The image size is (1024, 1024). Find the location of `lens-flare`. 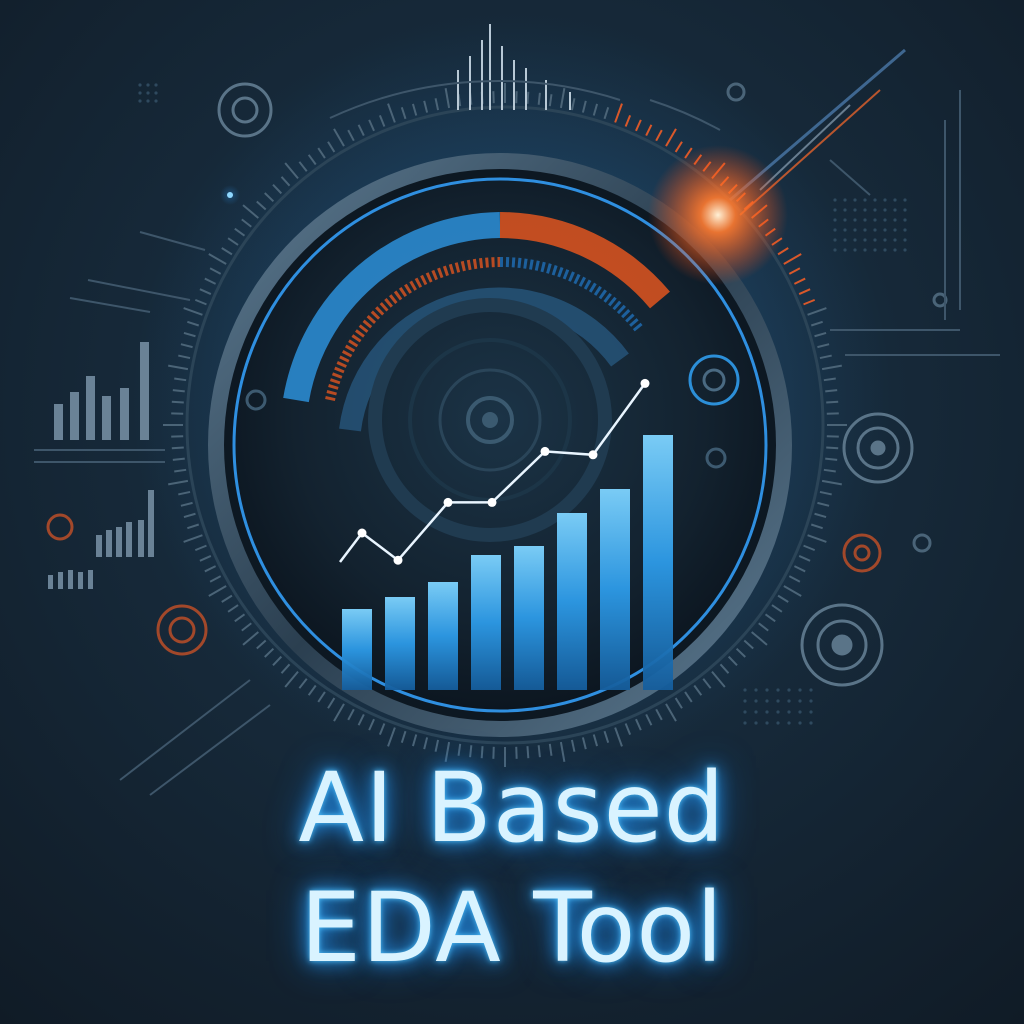

lens-flare is located at coordinates (718, 215).